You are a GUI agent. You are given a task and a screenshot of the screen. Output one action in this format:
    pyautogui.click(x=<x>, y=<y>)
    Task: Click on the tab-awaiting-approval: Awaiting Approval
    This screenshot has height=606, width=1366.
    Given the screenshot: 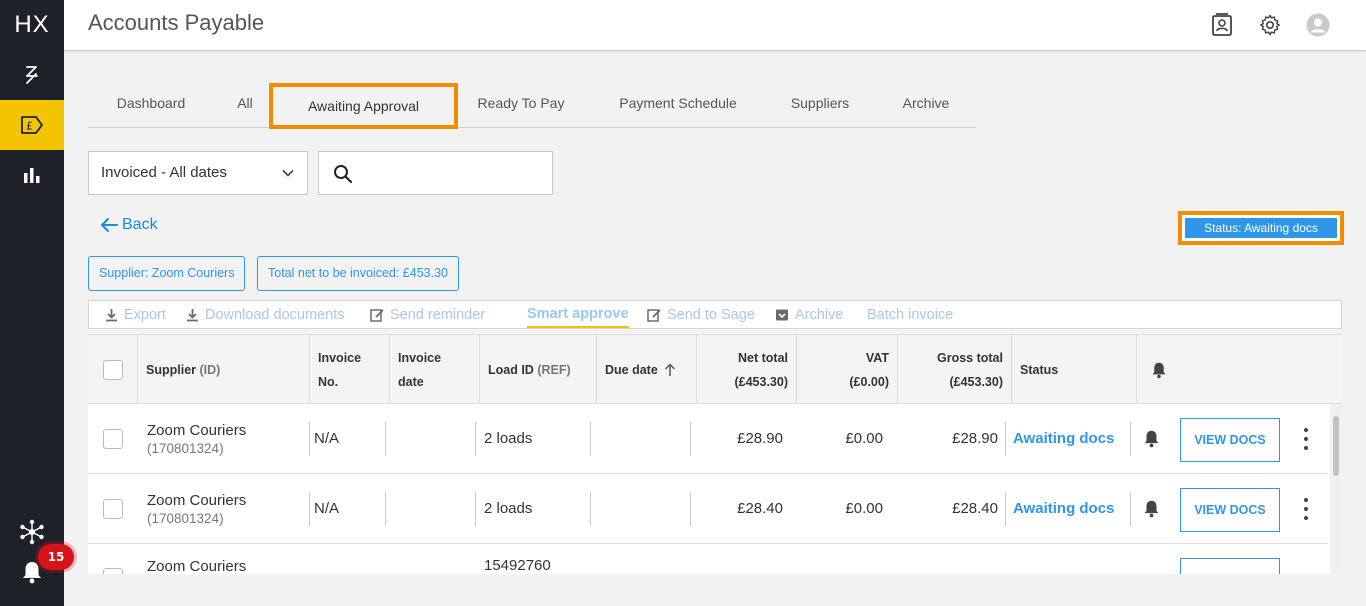 What is the action you would take?
    pyautogui.click(x=363, y=106)
    